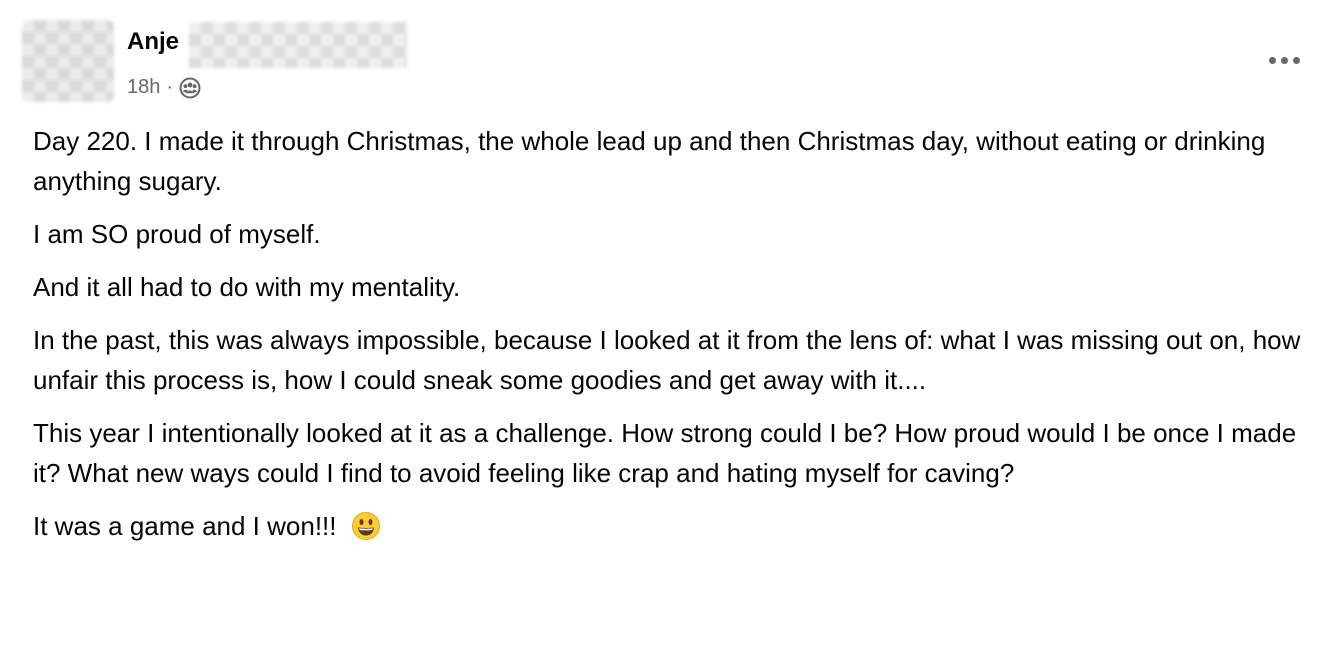 The height and width of the screenshot is (652, 1336). I want to click on post-meta: 18h ·, so click(164, 87).